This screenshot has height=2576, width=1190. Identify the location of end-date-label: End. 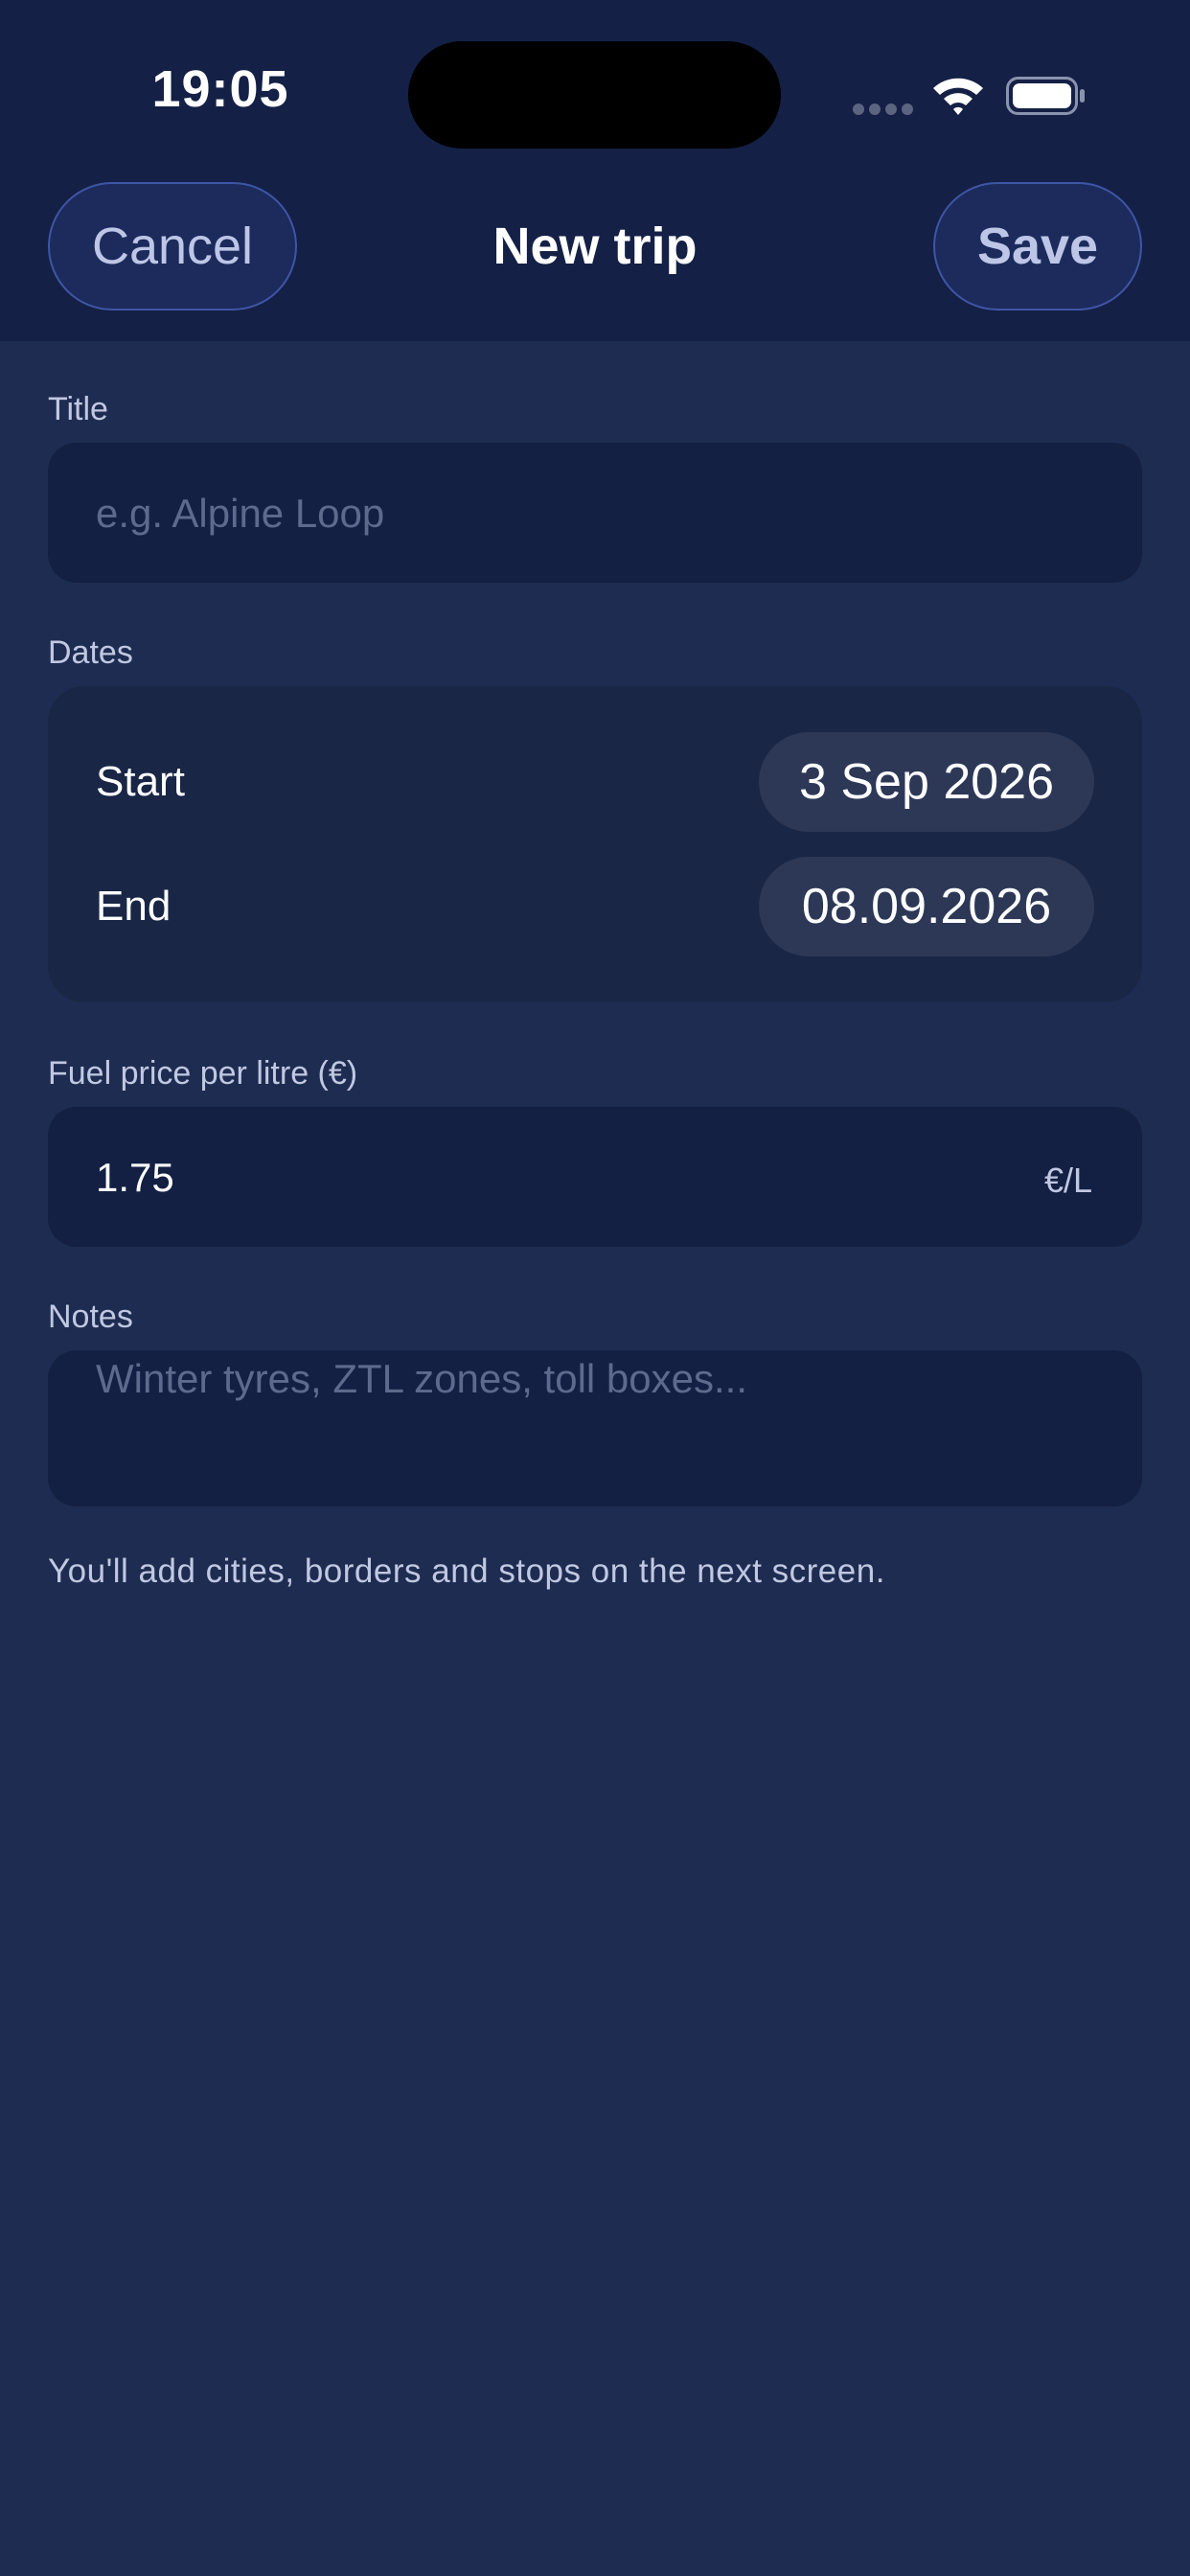
(134, 906).